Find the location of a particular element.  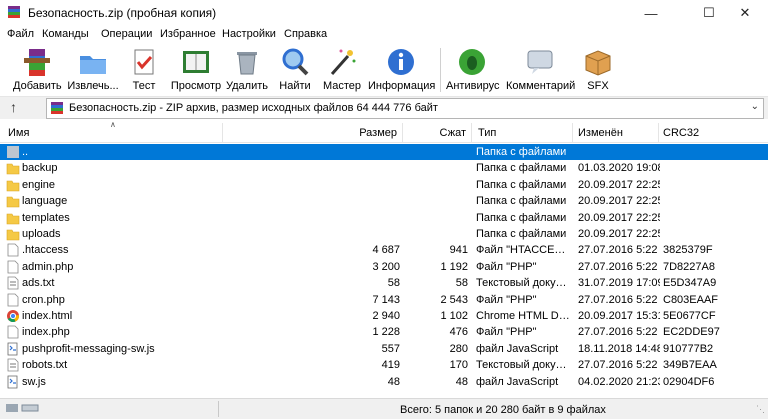

column-name: Имя is located at coordinates (18, 133).